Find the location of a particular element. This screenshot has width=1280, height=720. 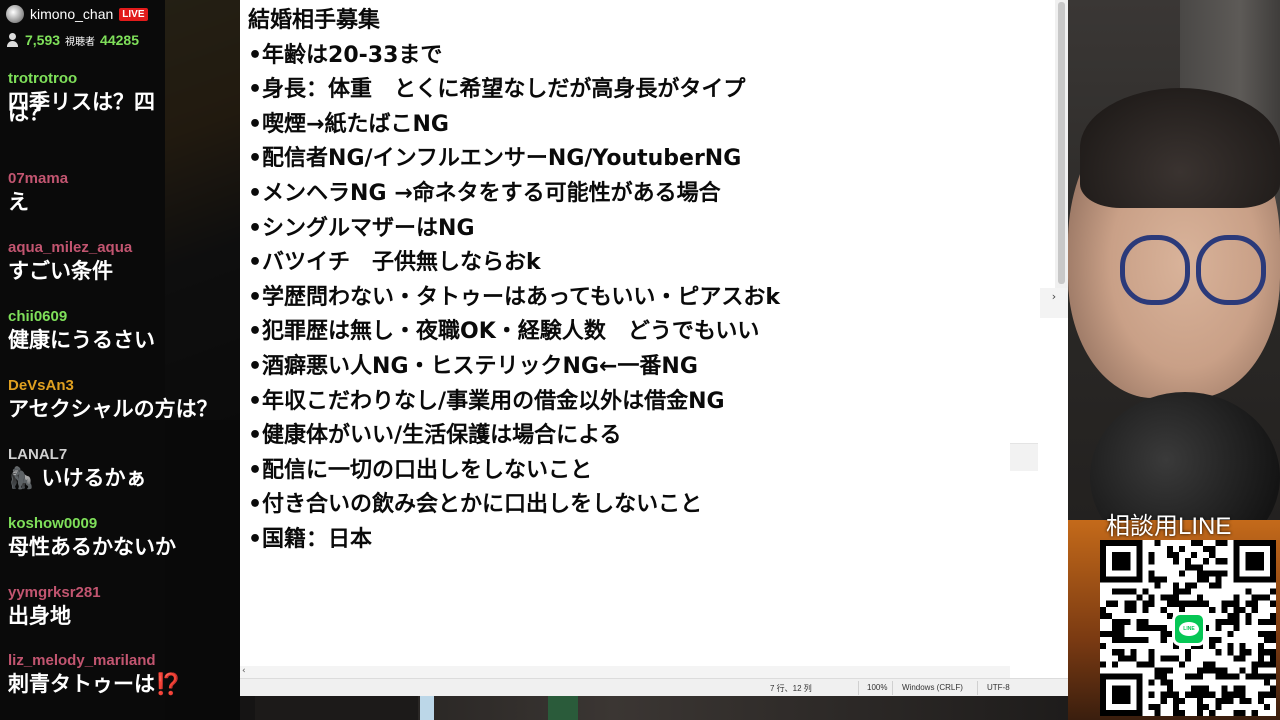

chat-username: chii0609 is located at coordinates (124, 317).